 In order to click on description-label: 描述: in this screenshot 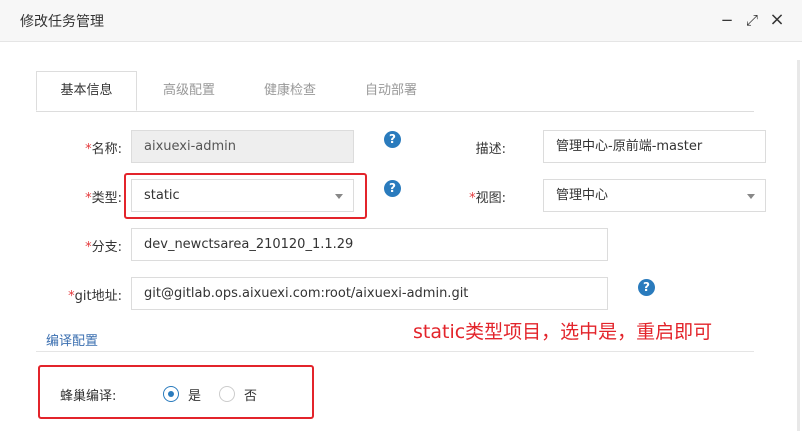, I will do `click(490, 149)`.